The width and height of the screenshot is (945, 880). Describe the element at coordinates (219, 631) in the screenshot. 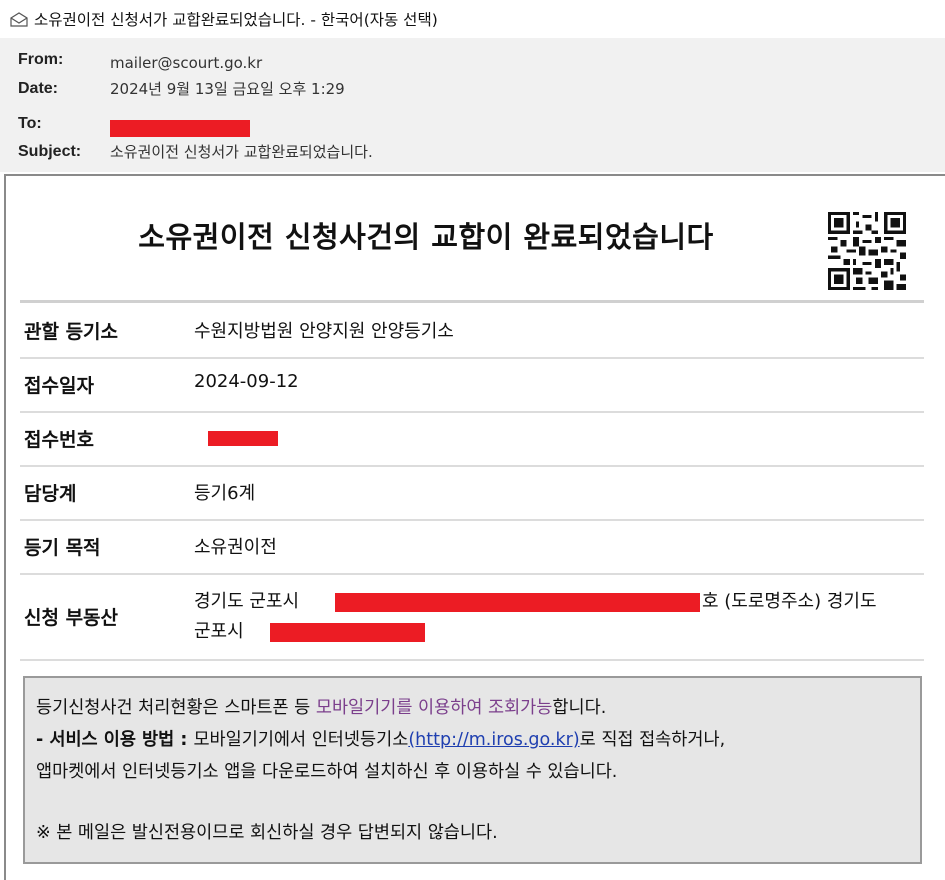

I see `address-line2-prefix: 군포시` at that location.